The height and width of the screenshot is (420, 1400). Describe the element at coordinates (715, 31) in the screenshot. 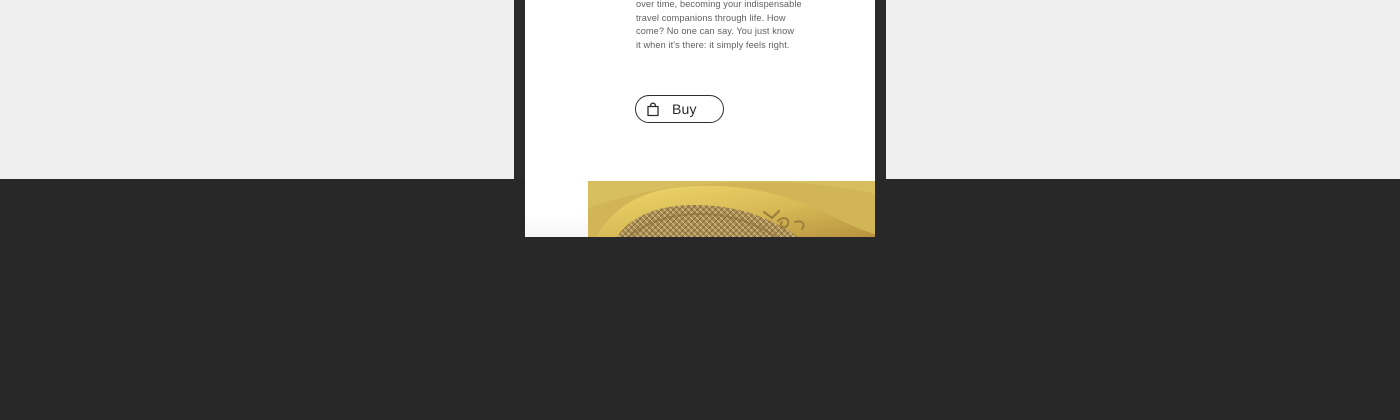

I see `description-line: come? No one can say. You just know` at that location.